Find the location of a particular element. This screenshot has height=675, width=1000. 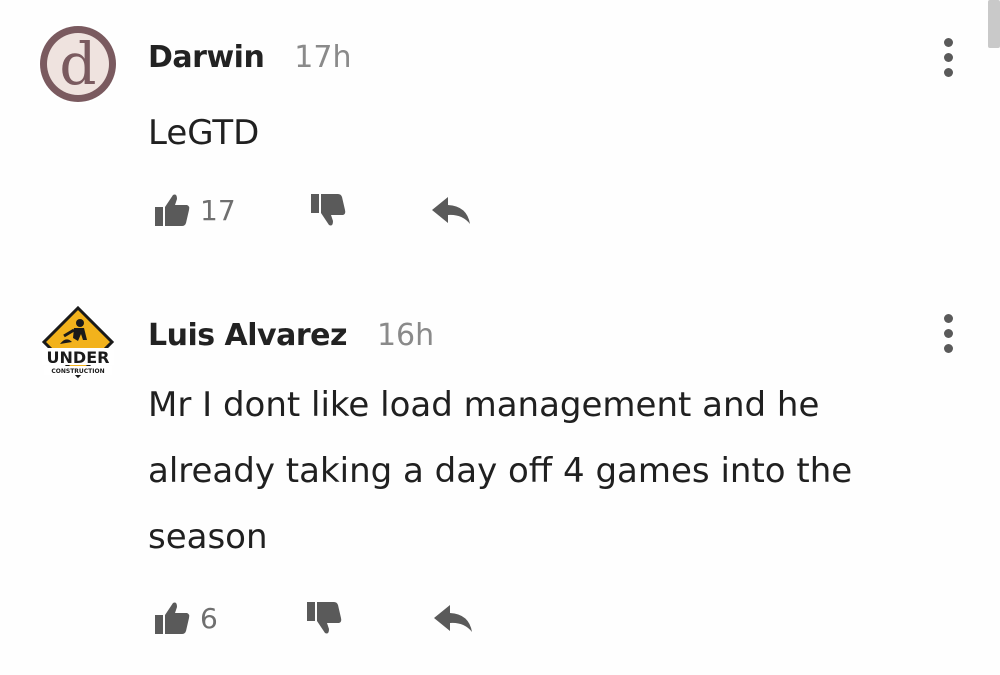

like-button: 6 is located at coordinates (185, 618).